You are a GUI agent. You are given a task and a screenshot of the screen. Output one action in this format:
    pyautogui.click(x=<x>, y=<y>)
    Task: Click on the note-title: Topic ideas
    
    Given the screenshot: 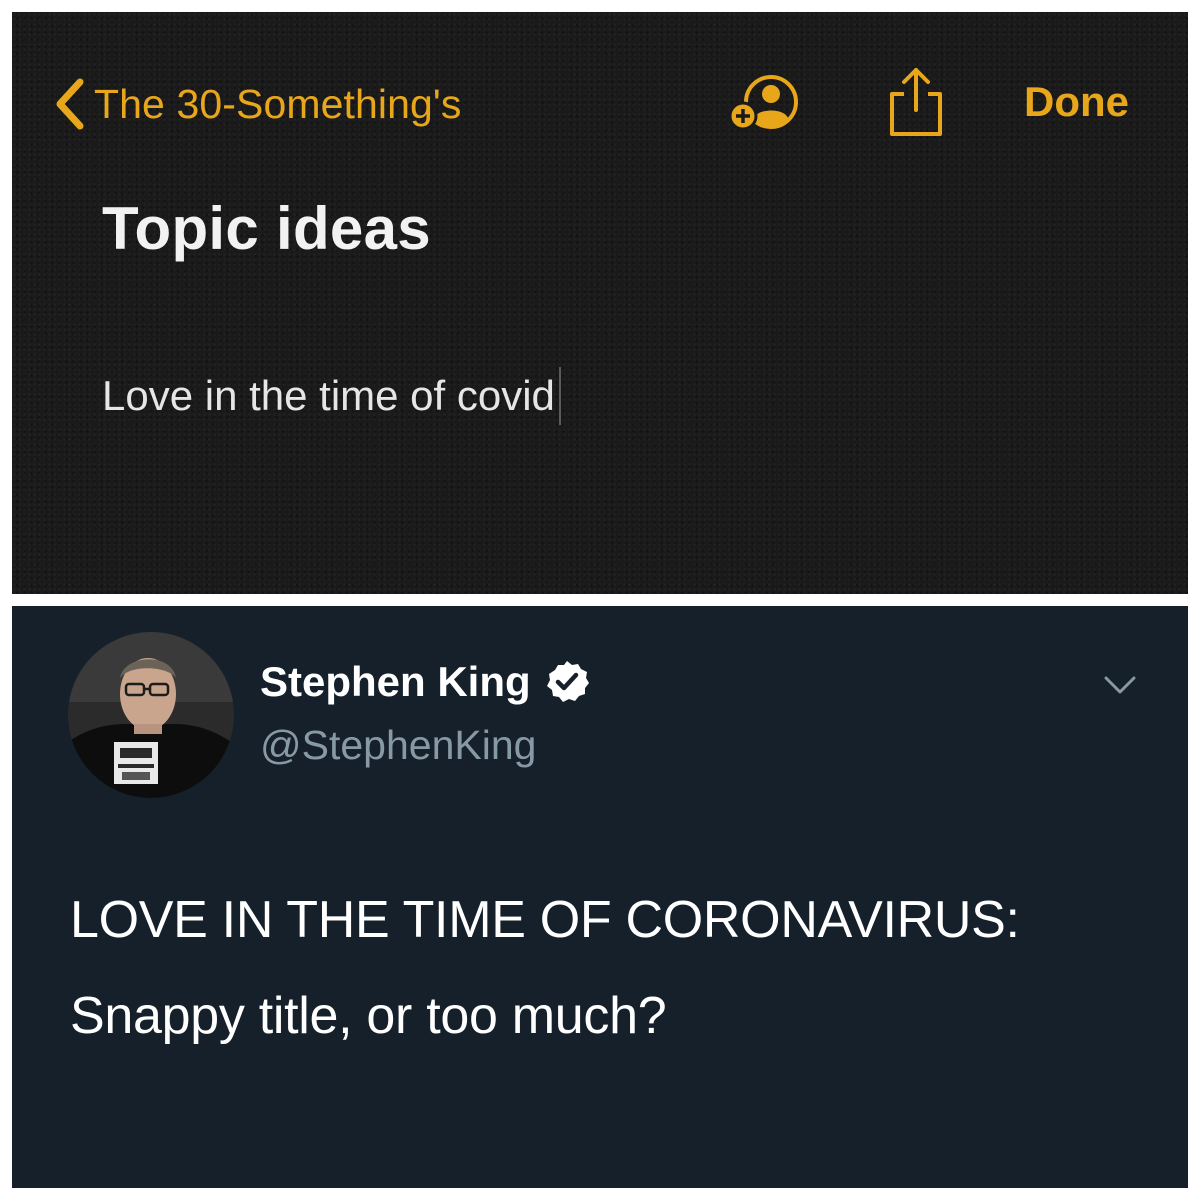 What is the action you would take?
    pyautogui.click(x=266, y=228)
    